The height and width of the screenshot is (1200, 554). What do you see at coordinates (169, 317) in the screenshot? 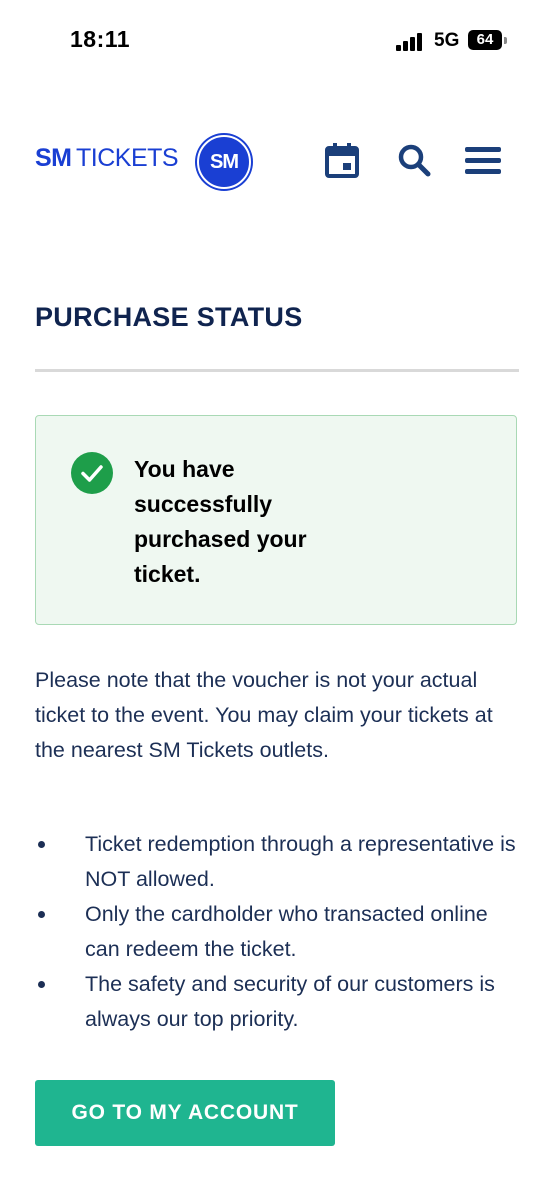
I see `page-title: PURCHASE STATUS` at bounding box center [169, 317].